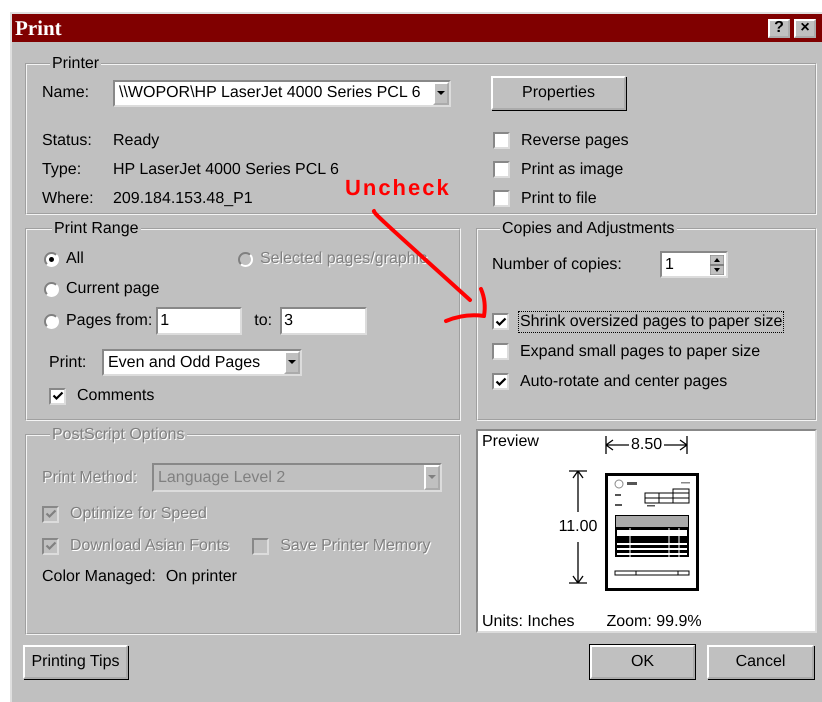  Describe the element at coordinates (62, 169) in the screenshot. I see `info-label: Type:` at that location.